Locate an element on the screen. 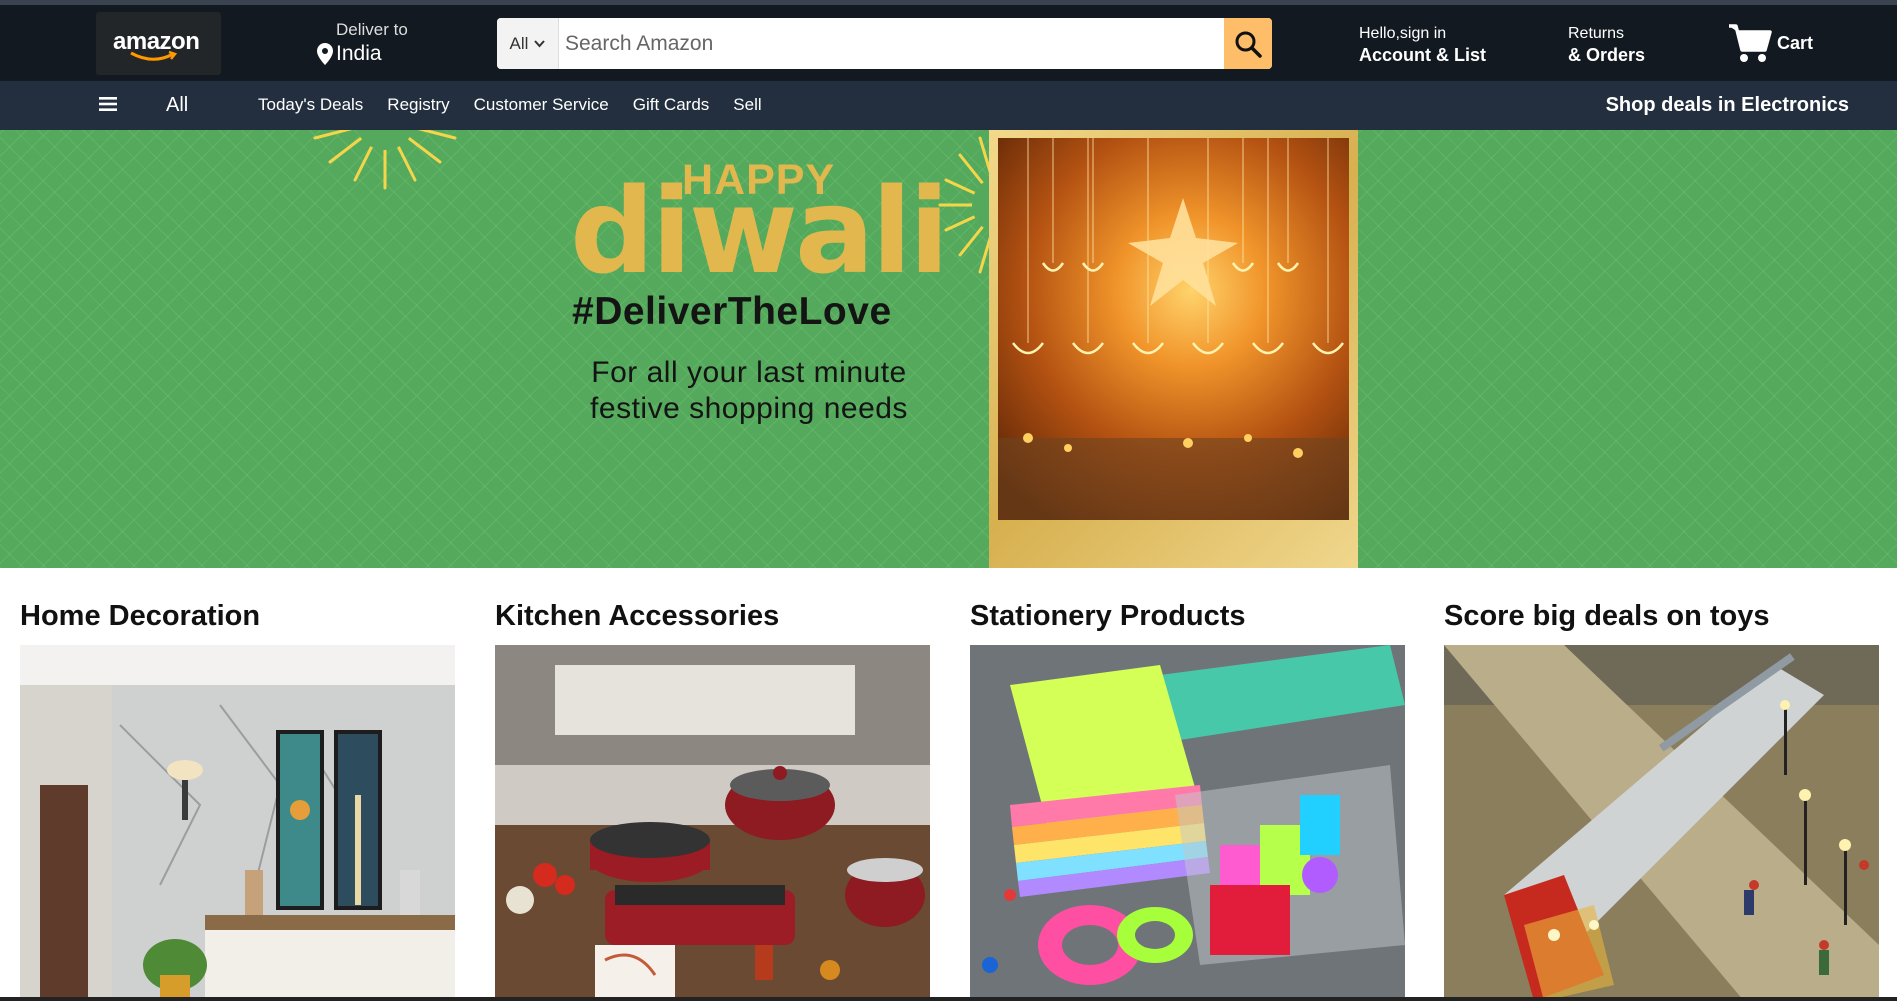  toy-train-illustration is located at coordinates (1661, 823).